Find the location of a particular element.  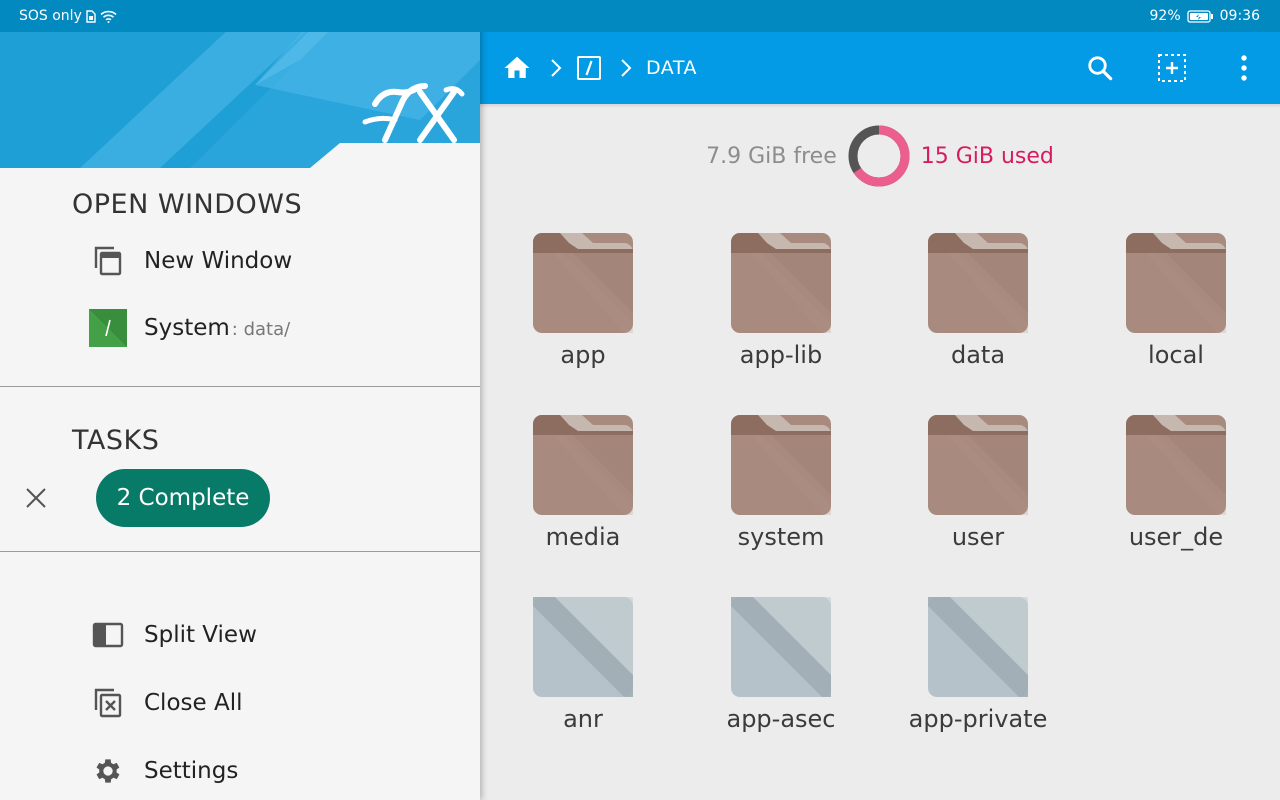

breadcrumb: DATA is located at coordinates (599, 68).